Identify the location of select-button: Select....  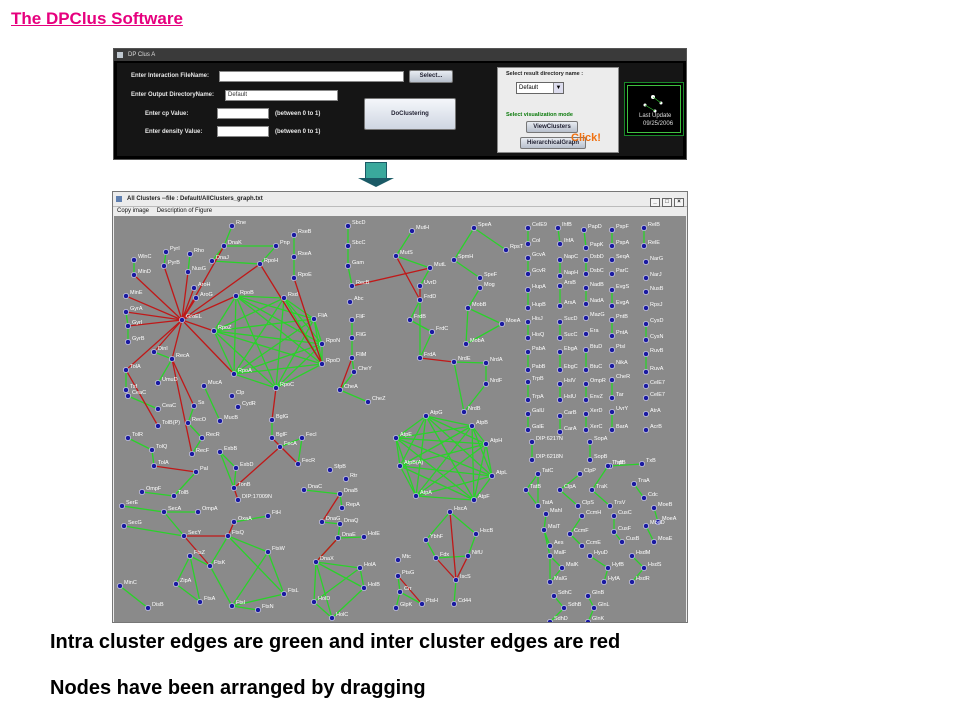
(431, 76).